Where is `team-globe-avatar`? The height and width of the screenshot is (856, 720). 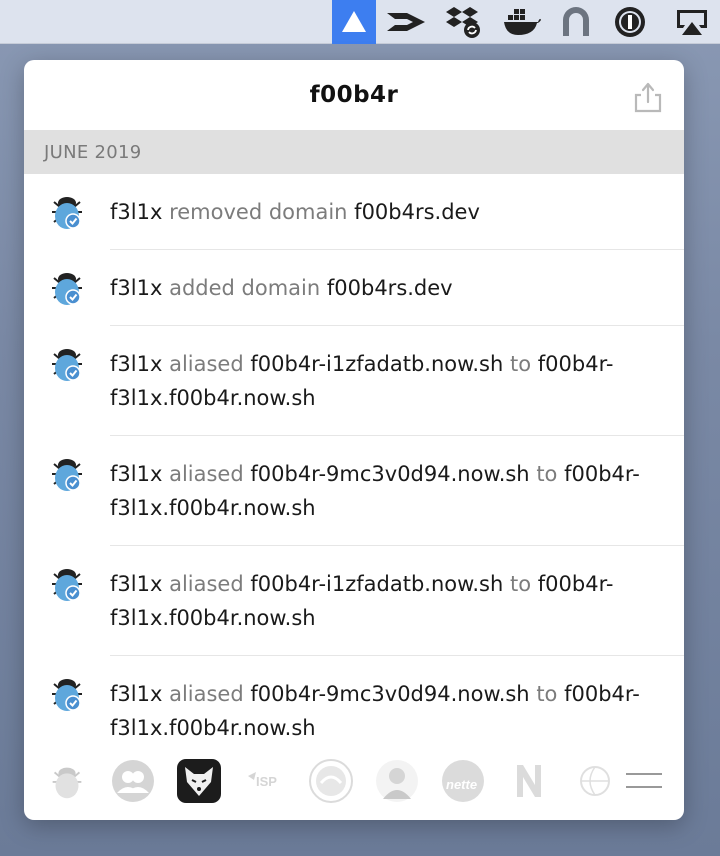
team-globe-avatar is located at coordinates (595, 781).